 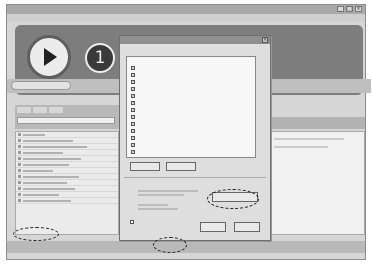 I want to click on close-button: ×, so click(x=358, y=9).